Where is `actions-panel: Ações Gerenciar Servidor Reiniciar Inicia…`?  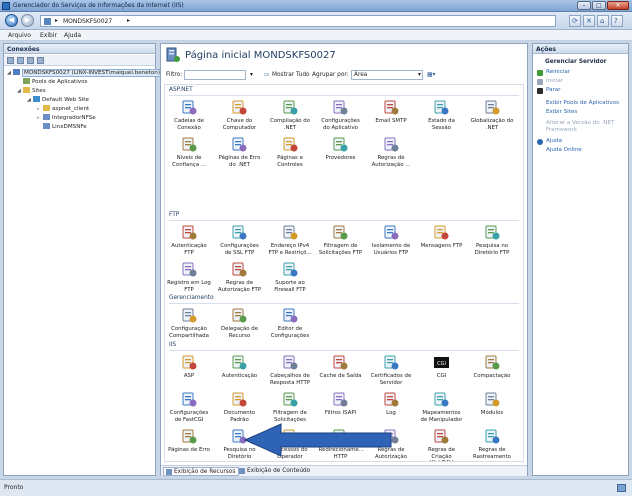
actions-panel: Ações Gerenciar Servidor Reiniciar Inicia… is located at coordinates (580, 259).